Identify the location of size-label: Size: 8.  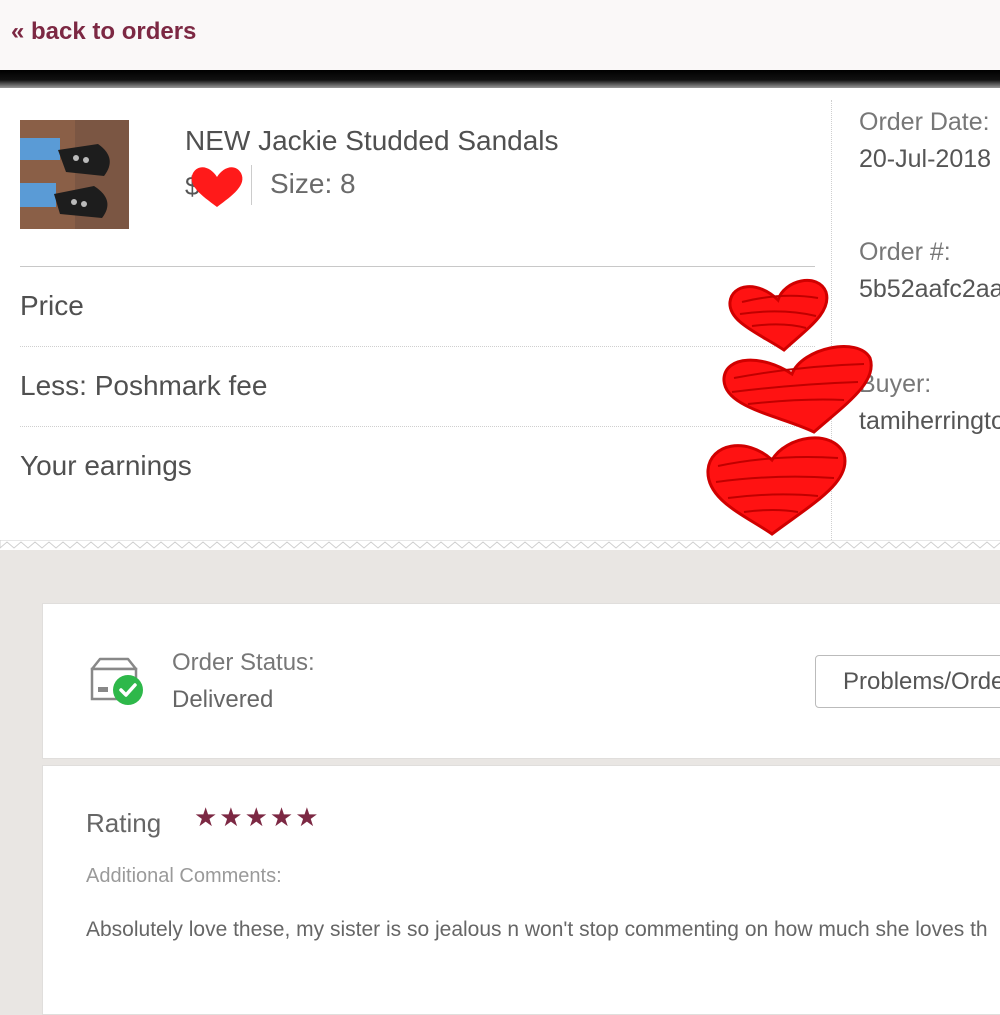
(313, 183).